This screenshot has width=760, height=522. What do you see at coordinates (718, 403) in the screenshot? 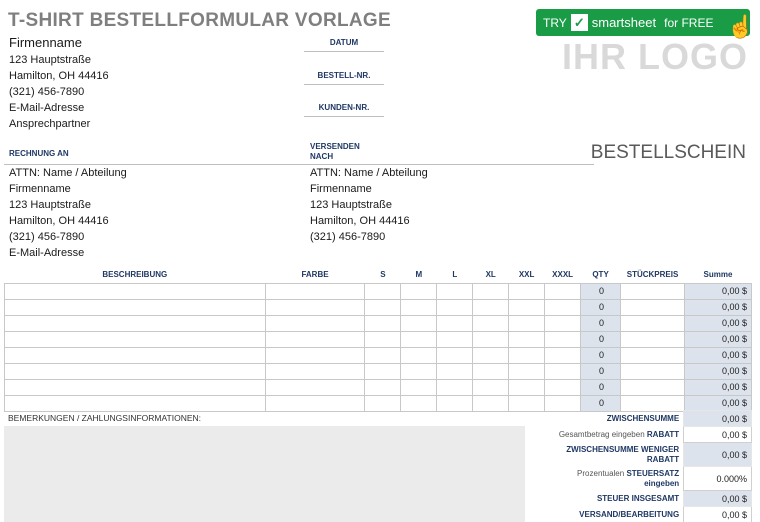
I see `line-total-cell: 0,00 $` at bounding box center [718, 403].